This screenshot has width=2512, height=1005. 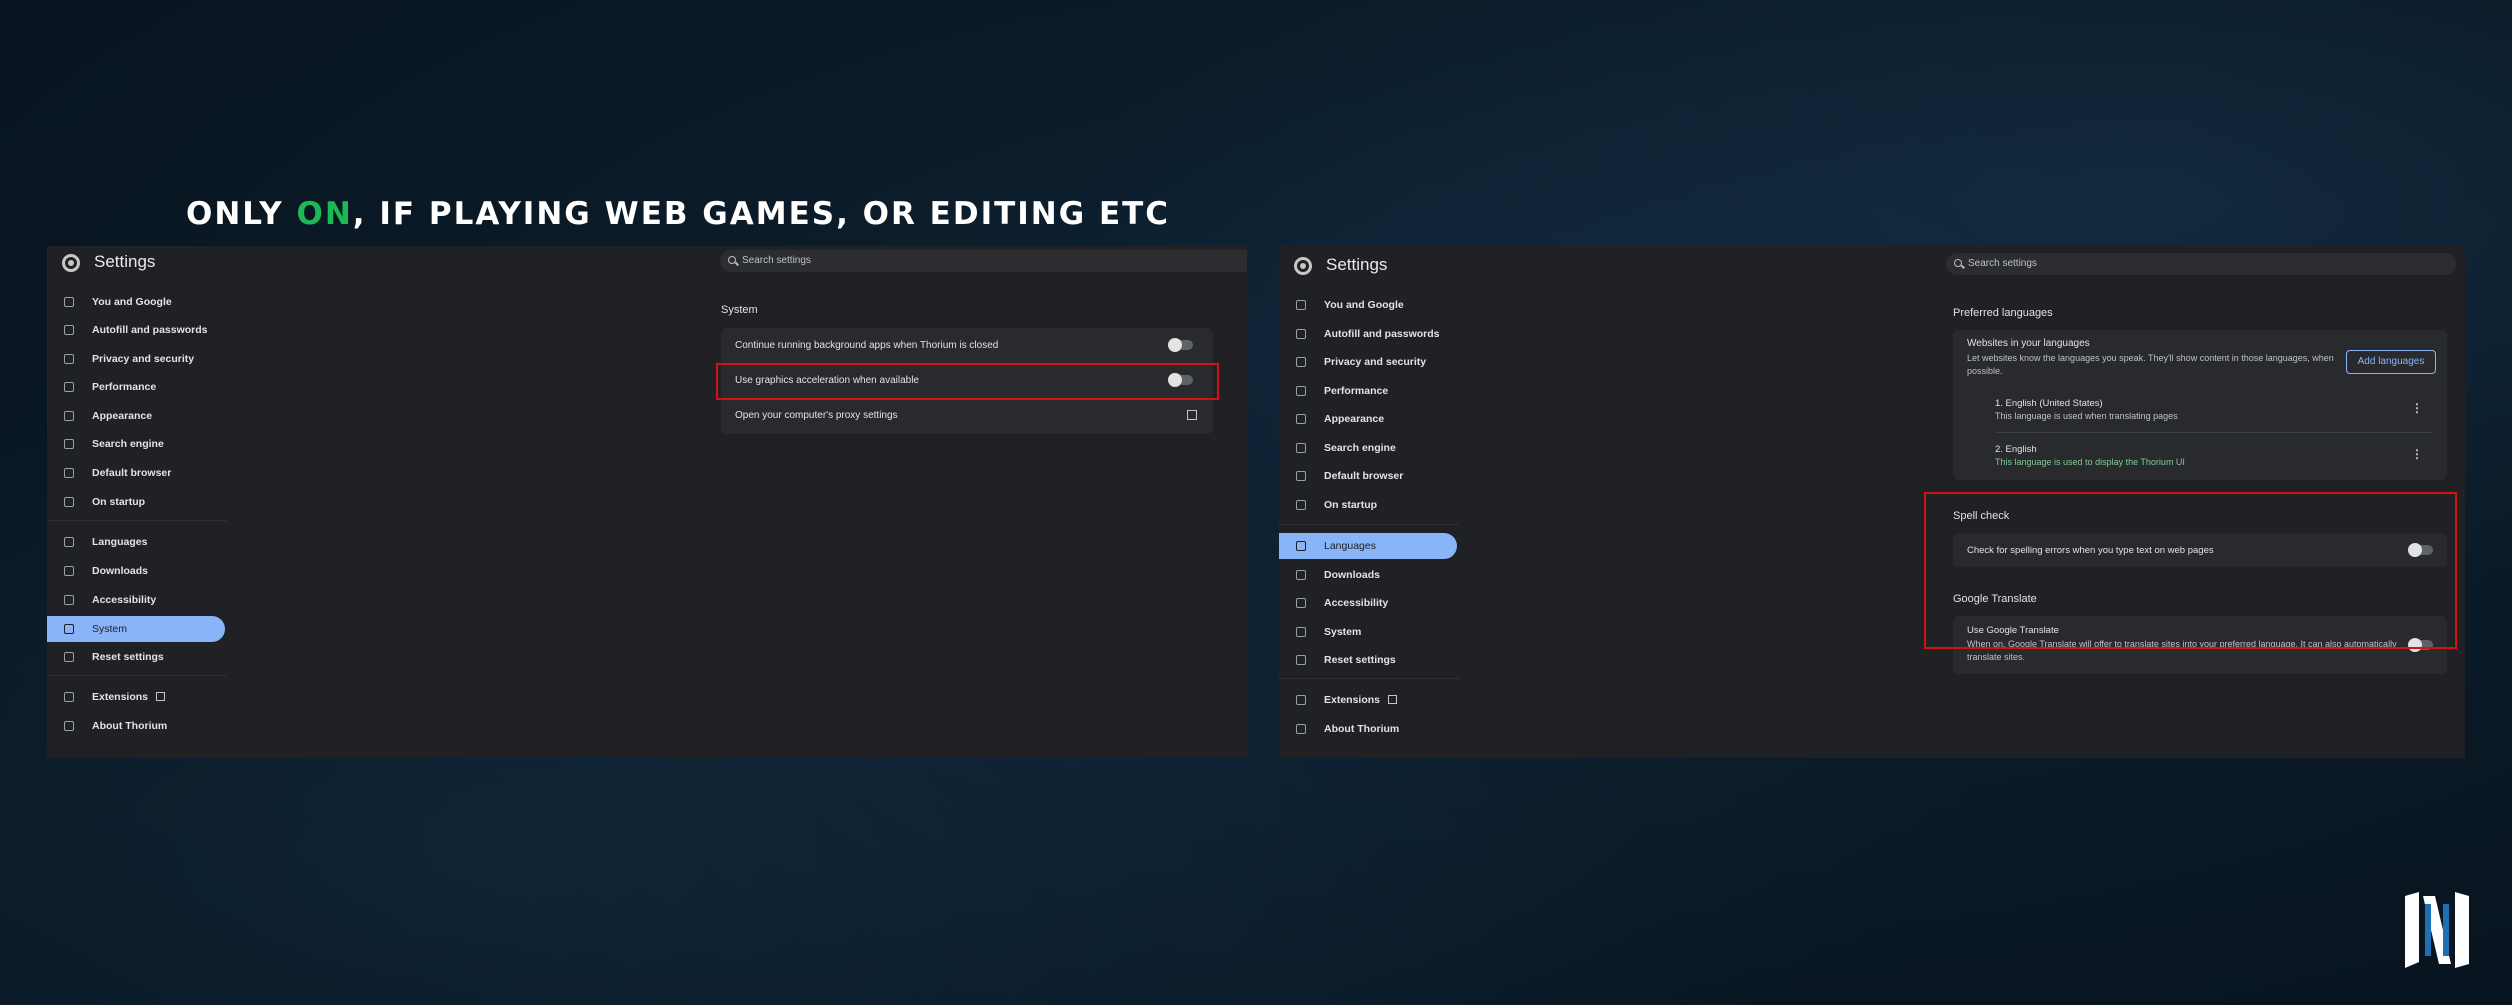 I want to click on sidebar-item-label: Performance, so click(x=1356, y=391).